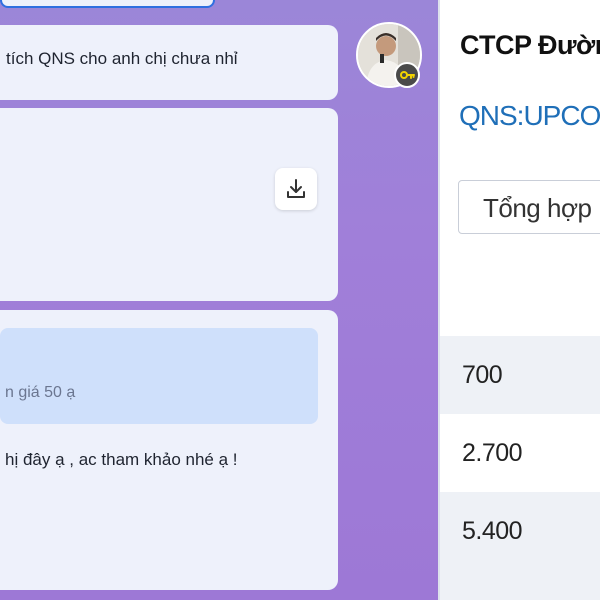  I want to click on quoted-text: n giá 50 ạ, so click(40, 392).